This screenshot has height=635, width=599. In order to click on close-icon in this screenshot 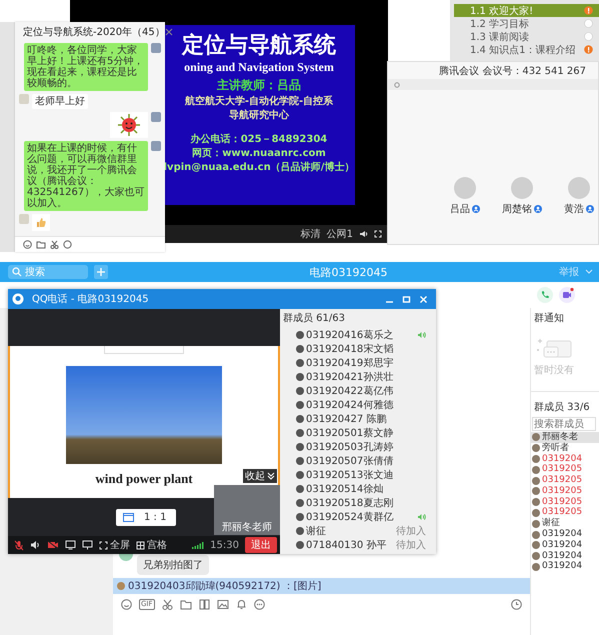, I will do `click(168, 32)`.